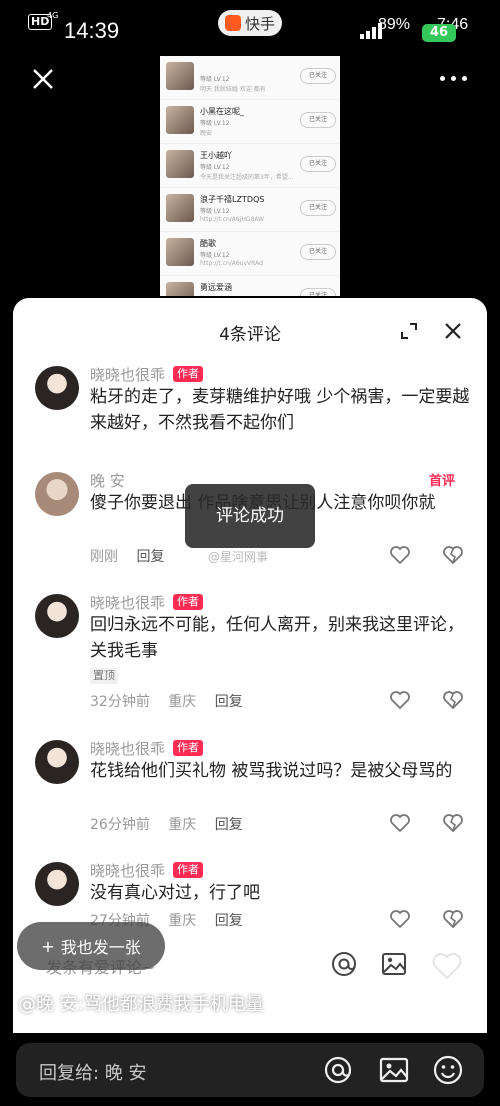 Image resolution: width=500 pixels, height=1106 pixels. What do you see at coordinates (231, 263) in the screenshot?
I see `preview-user-desc: http://t.cn/A6uvVRAd` at bounding box center [231, 263].